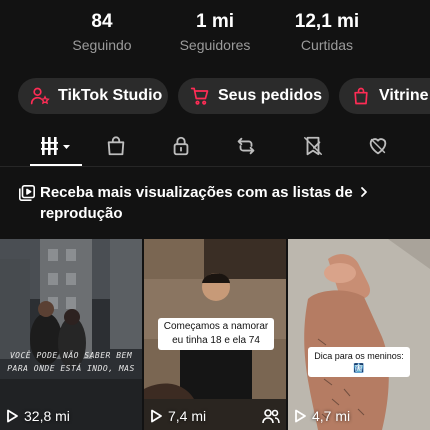 The width and height of the screenshot is (430, 430). I want to click on tab-private, so click(181, 146).